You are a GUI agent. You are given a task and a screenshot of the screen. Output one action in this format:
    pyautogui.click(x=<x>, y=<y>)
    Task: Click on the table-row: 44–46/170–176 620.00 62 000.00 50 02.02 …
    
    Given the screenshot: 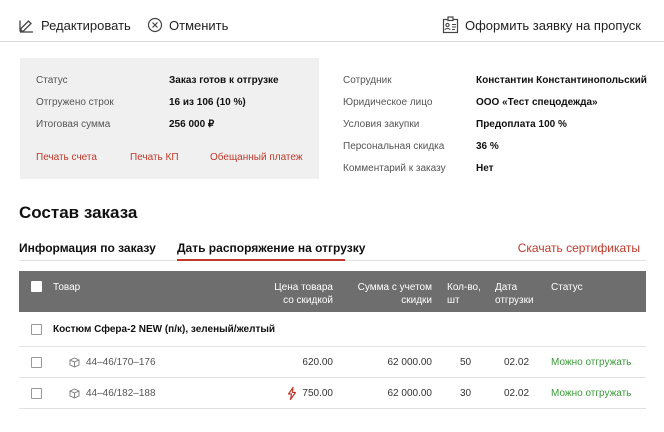 What is the action you would take?
    pyautogui.click(x=332, y=362)
    